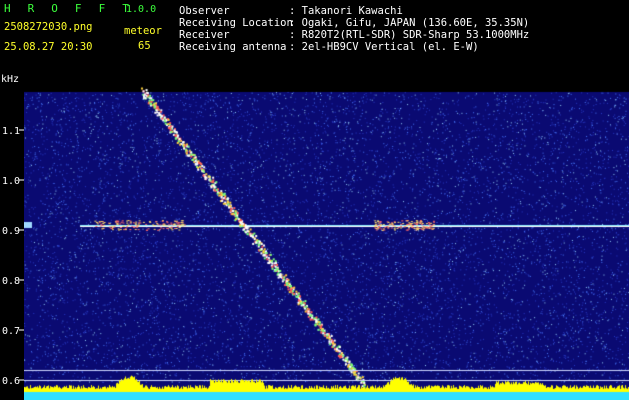 This screenshot has width=629, height=400. I want to click on y-axis-unit: kHz, so click(10, 79).